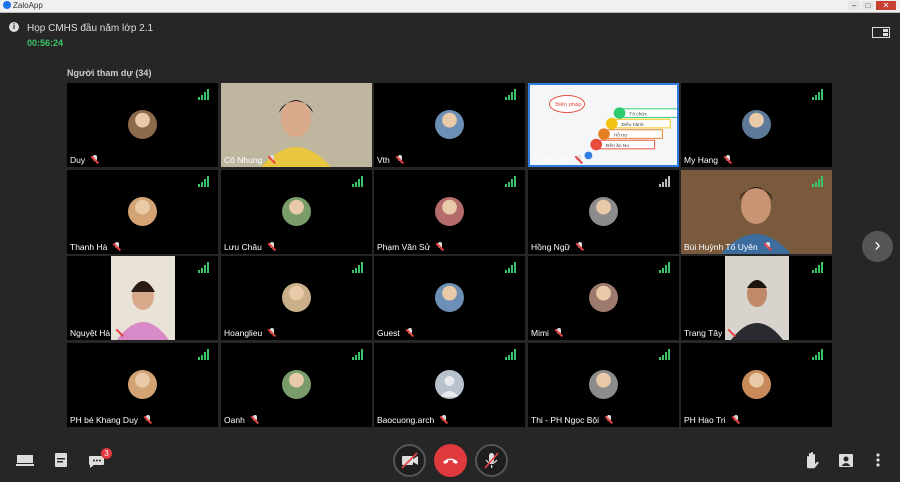 The height and width of the screenshot is (482, 900). I want to click on participant-tile: Trang Tây, so click(756, 298).